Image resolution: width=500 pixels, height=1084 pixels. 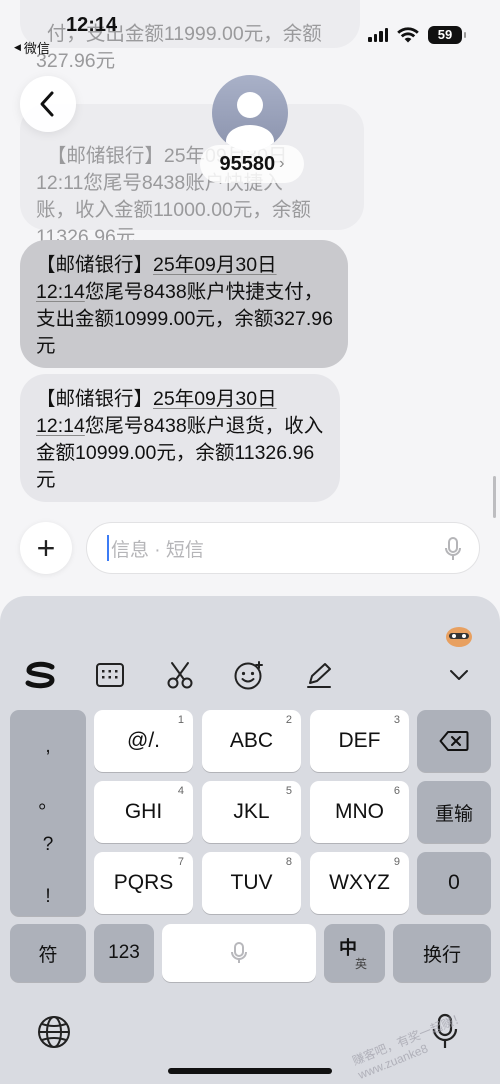 What do you see at coordinates (396, 791) in the screenshot?
I see `key-number: 6` at bounding box center [396, 791].